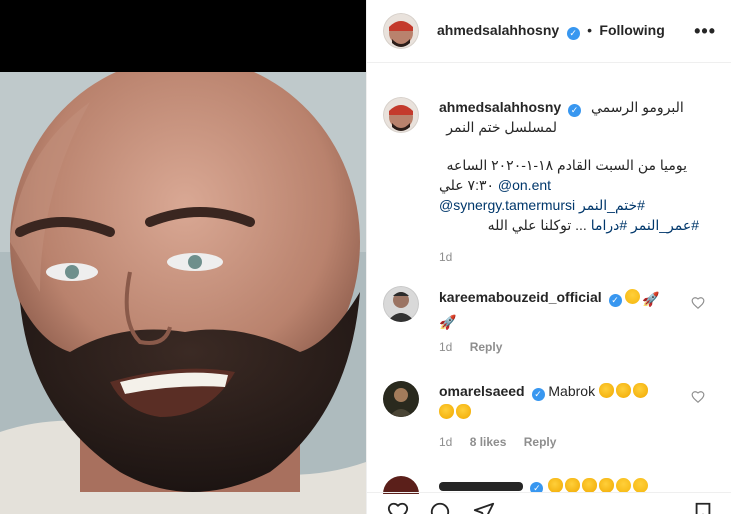  I want to click on comment-2-username: omarelsaeed, so click(482, 391).